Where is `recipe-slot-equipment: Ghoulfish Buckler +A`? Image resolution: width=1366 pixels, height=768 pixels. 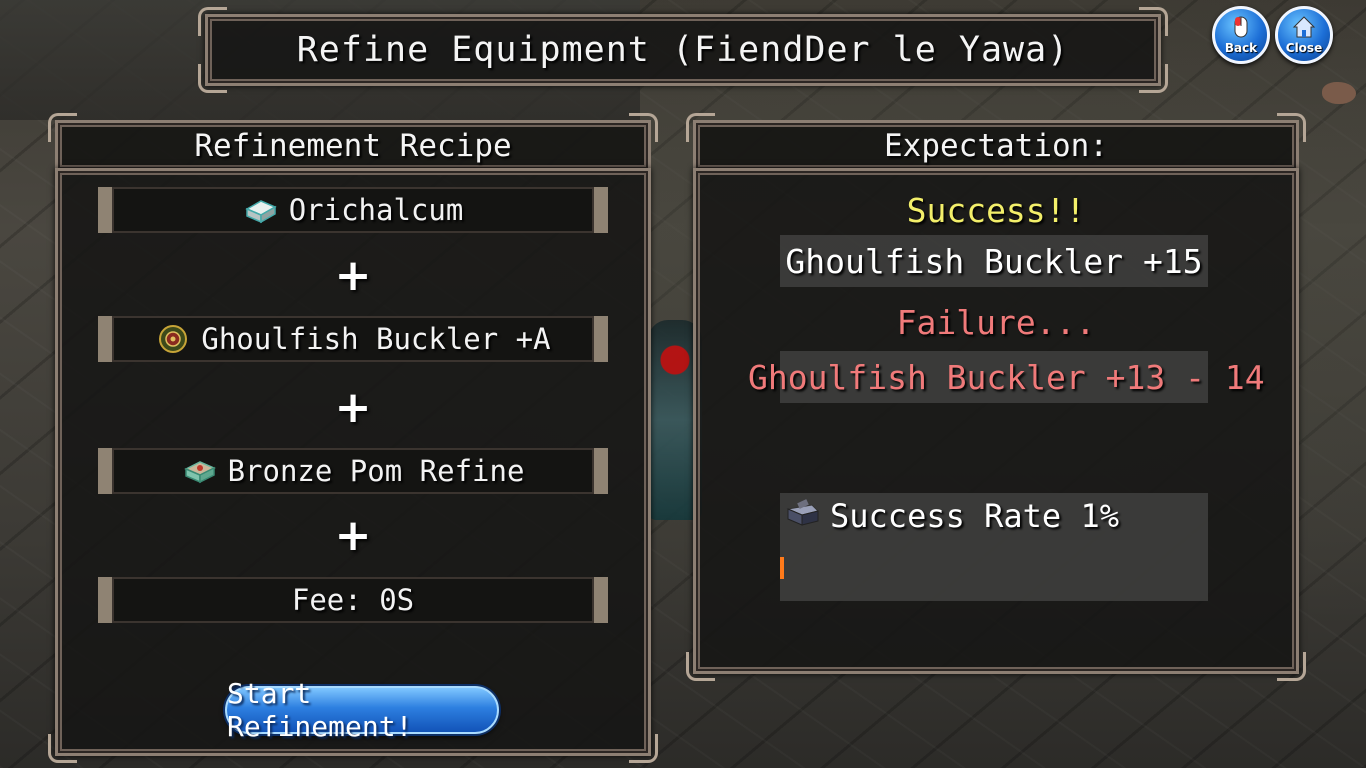 recipe-slot-equipment: Ghoulfish Buckler +A is located at coordinates (353, 339).